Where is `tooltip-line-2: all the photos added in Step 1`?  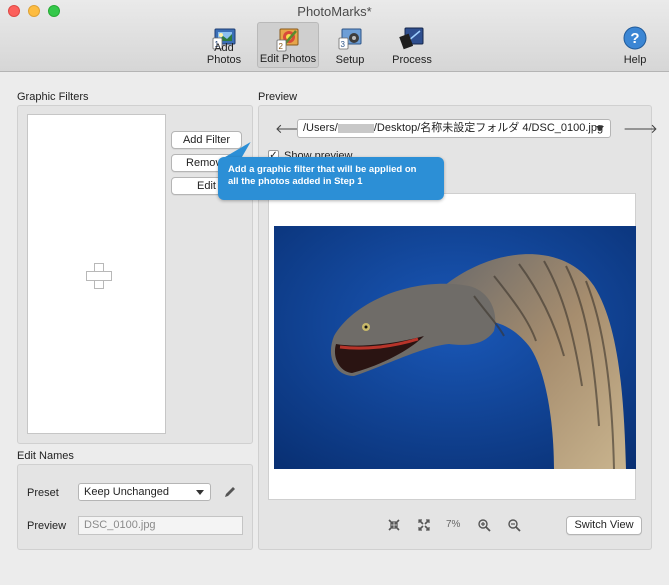
tooltip-line-2: all the photos added in Step 1 is located at coordinates (295, 181).